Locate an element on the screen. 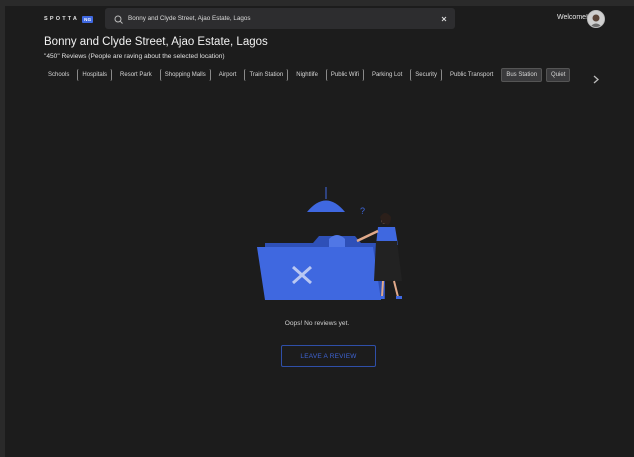  tag-security: Security is located at coordinates (426, 75).